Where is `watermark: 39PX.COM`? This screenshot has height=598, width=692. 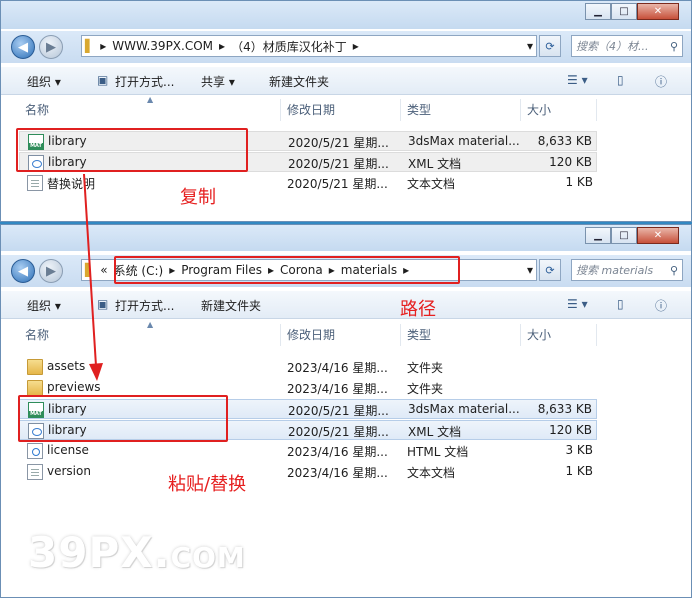
watermark: 39PX.COM is located at coordinates (137, 552).